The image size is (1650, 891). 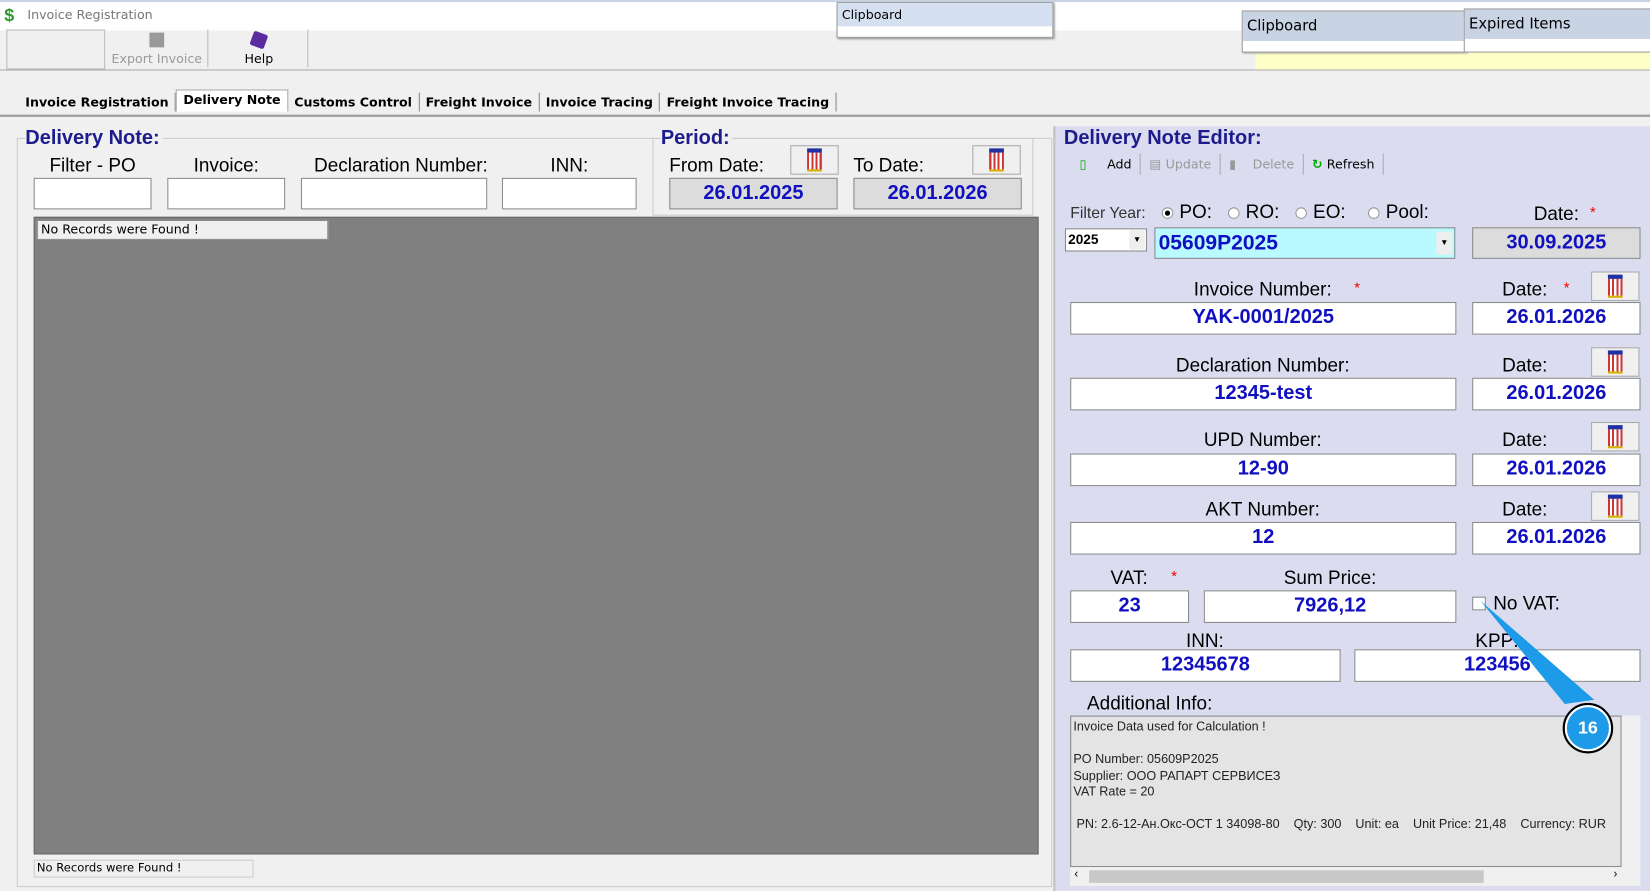 What do you see at coordinates (1119, 164) in the screenshot?
I see `add-label: Add` at bounding box center [1119, 164].